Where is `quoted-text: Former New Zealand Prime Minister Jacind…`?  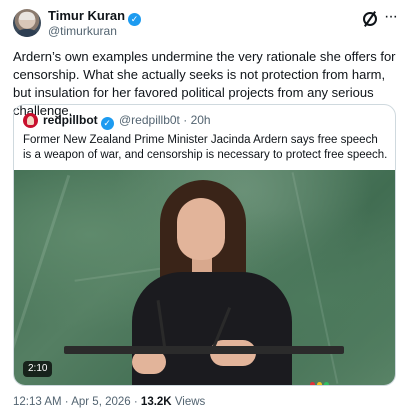
quoted-text: Former New Zealand Prime Minister Jacind… is located at coordinates (205, 147).